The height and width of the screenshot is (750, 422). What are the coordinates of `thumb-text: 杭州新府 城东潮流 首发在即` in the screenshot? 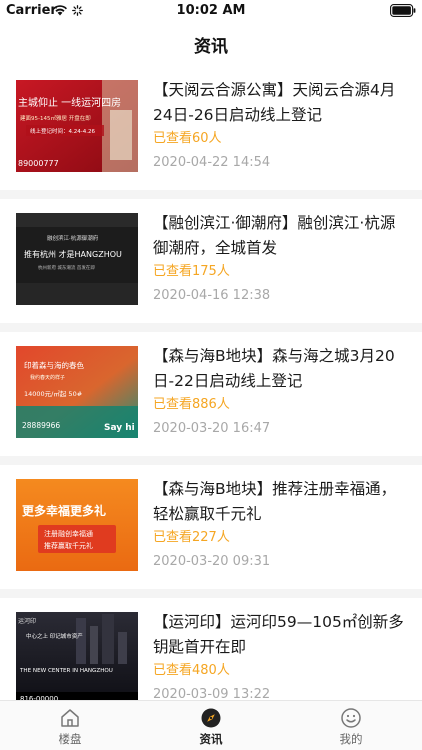 It's located at (66, 267).